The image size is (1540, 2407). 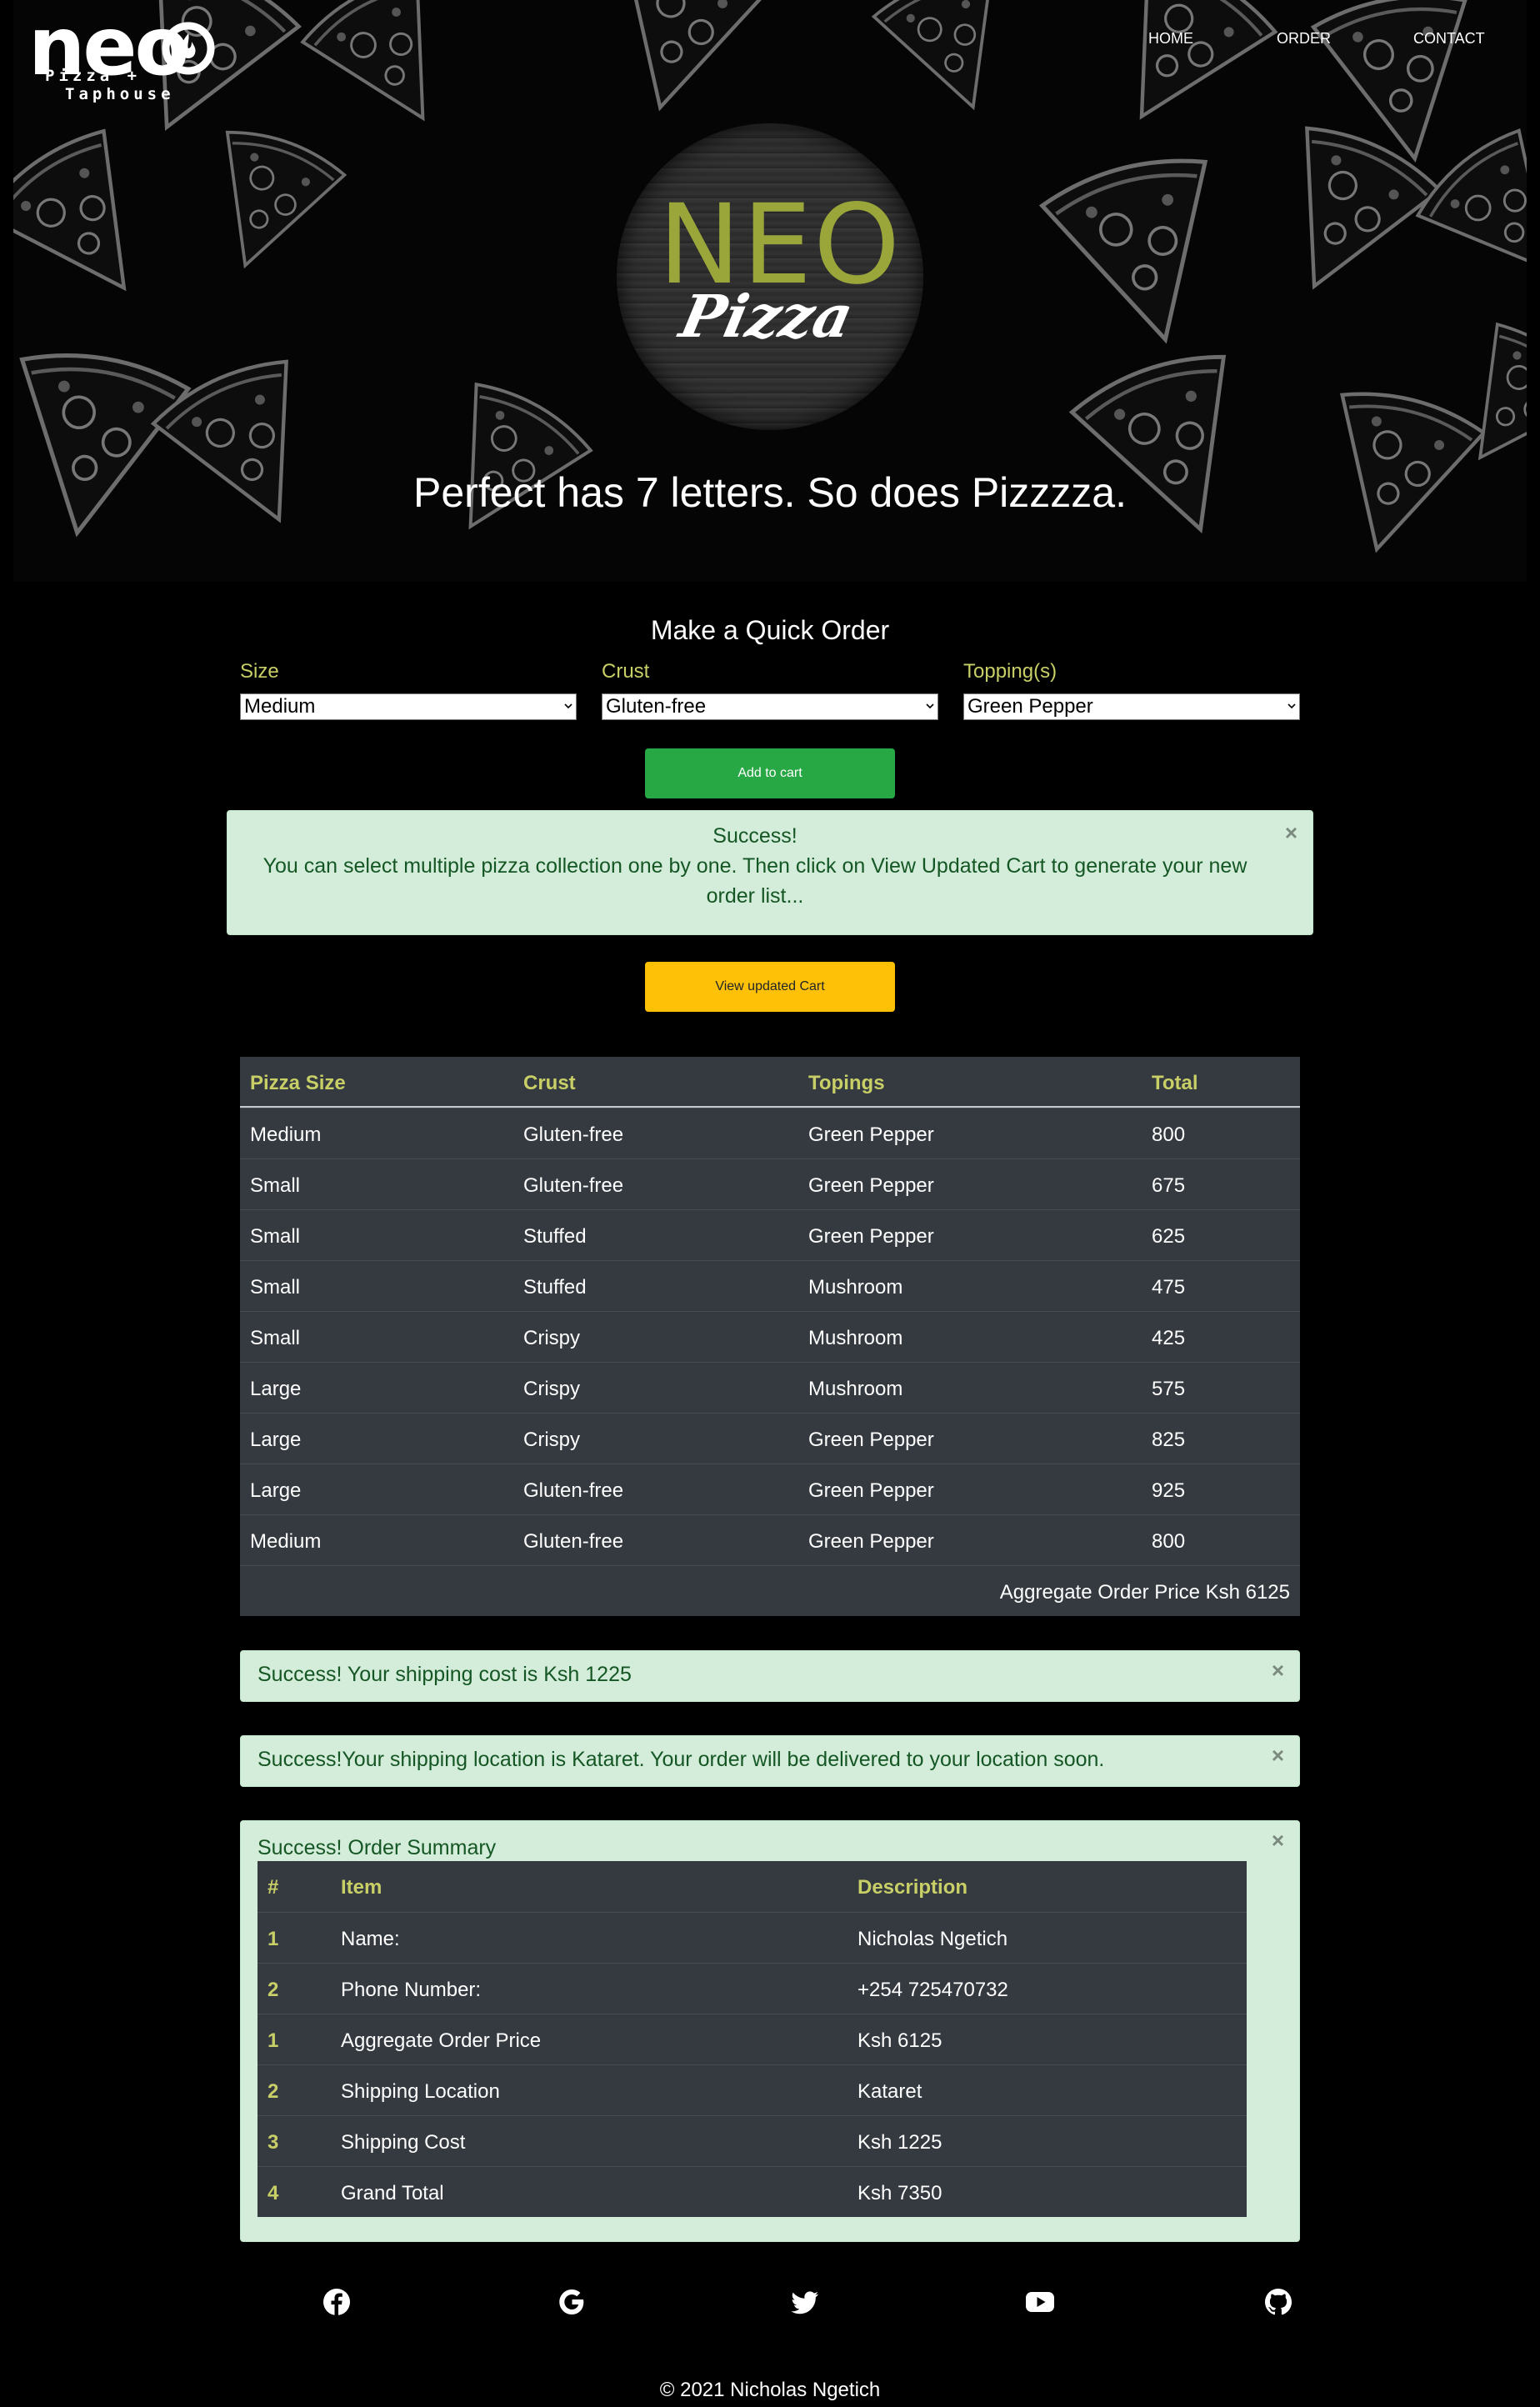 I want to click on row-number: 4, so click(x=273, y=2193).